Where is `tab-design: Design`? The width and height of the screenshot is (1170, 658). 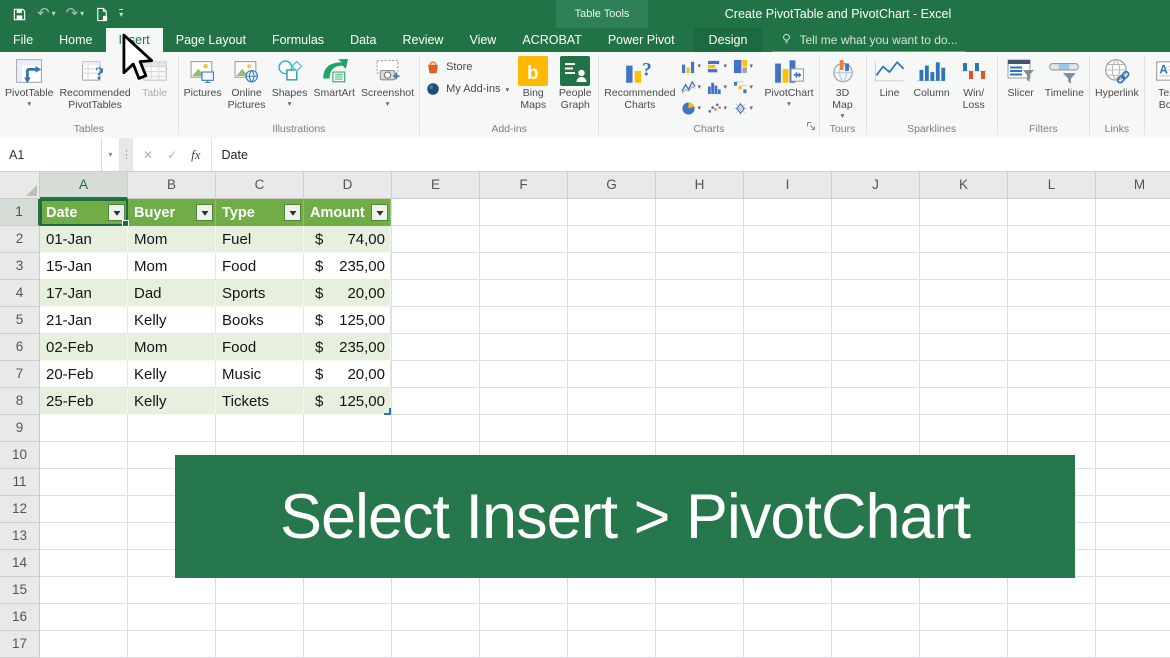 tab-design: Design is located at coordinates (728, 40).